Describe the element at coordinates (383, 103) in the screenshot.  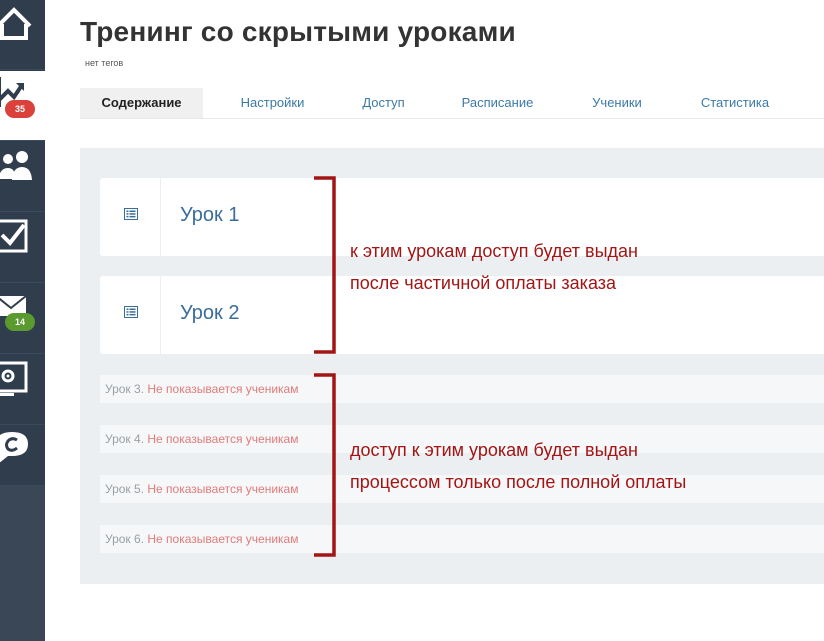
I see `tab-access: Доступ` at that location.